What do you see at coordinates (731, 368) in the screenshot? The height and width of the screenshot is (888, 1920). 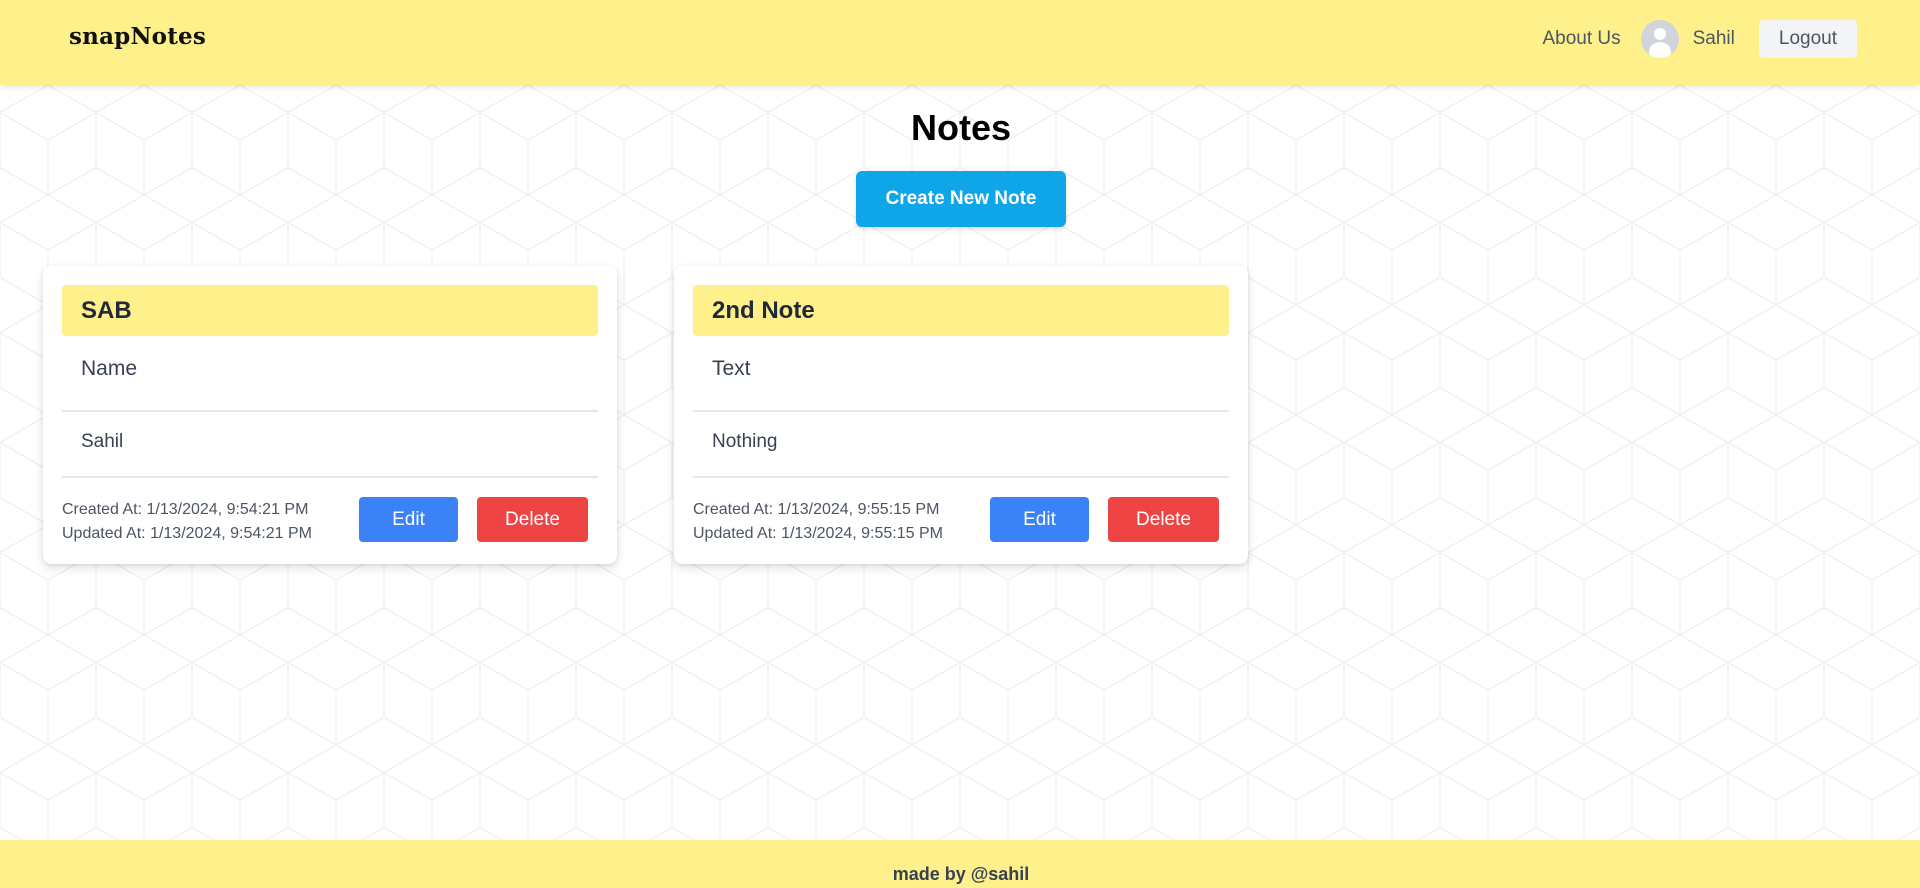 I see `note-field-label: Text` at bounding box center [731, 368].